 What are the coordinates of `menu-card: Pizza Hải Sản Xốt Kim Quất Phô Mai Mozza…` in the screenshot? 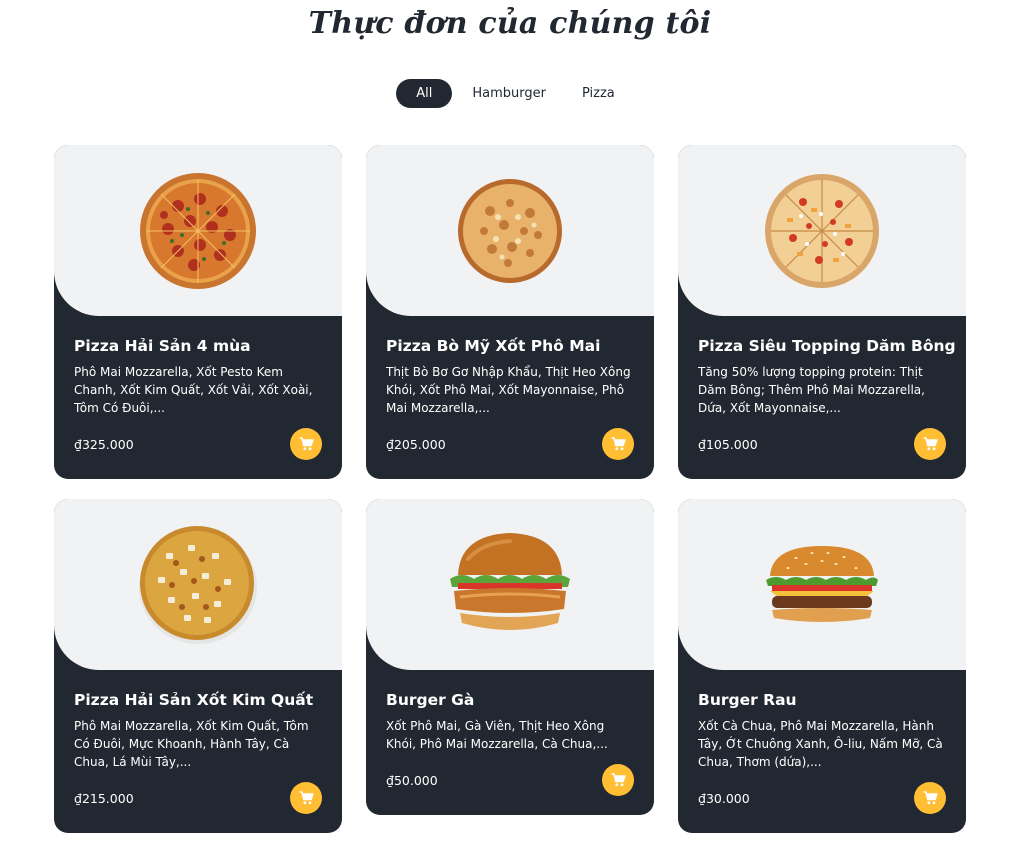 It's located at (198, 666).